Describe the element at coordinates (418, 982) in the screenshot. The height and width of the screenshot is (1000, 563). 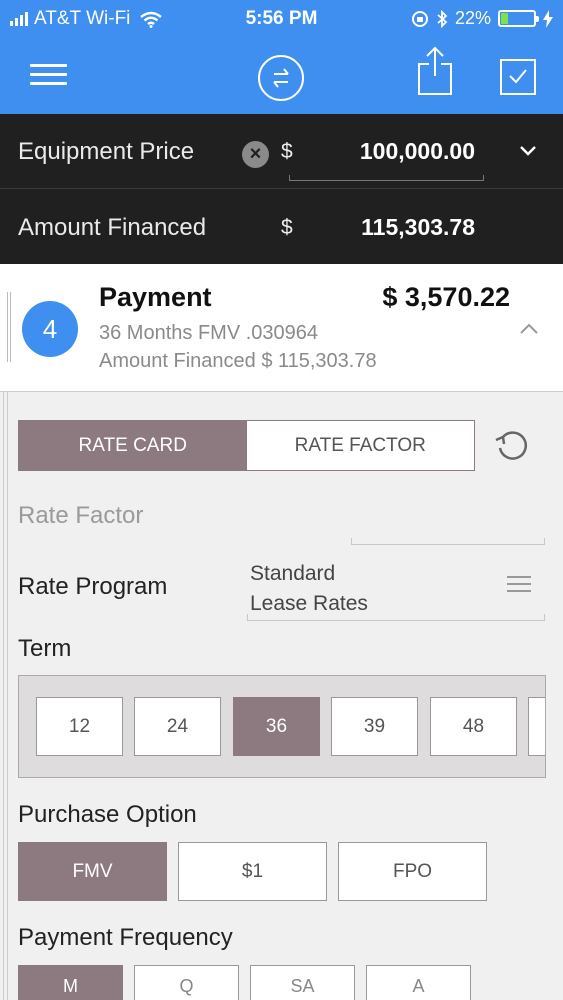
I see `frequency-annual: A` at that location.